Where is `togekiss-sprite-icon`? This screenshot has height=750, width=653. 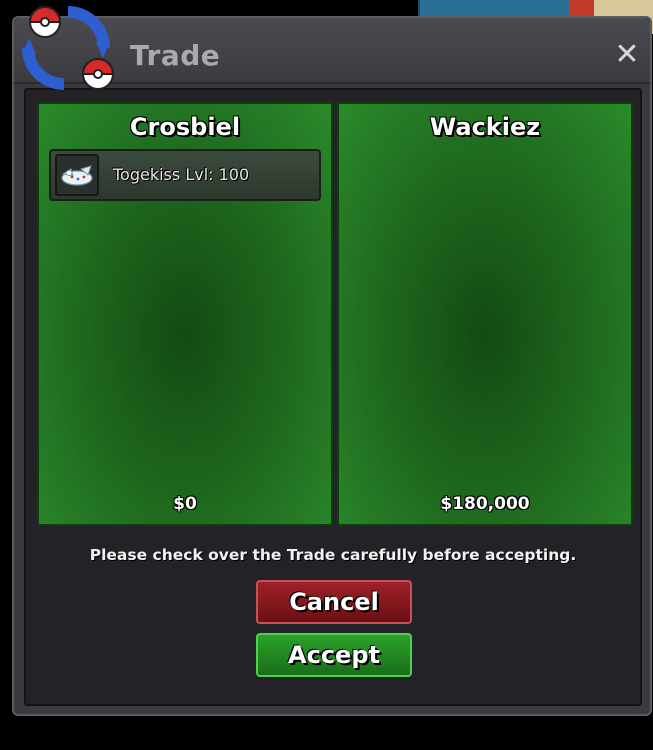
togekiss-sprite-icon is located at coordinates (77, 175).